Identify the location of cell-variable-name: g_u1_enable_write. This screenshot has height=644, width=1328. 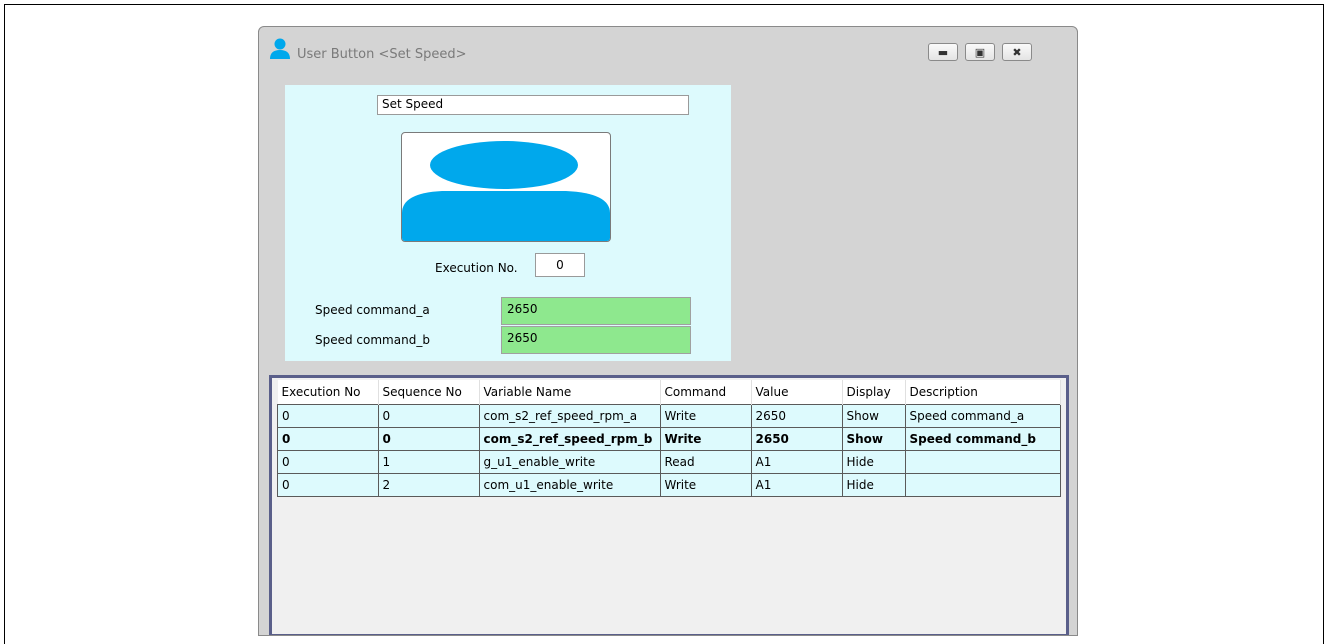
(569, 462).